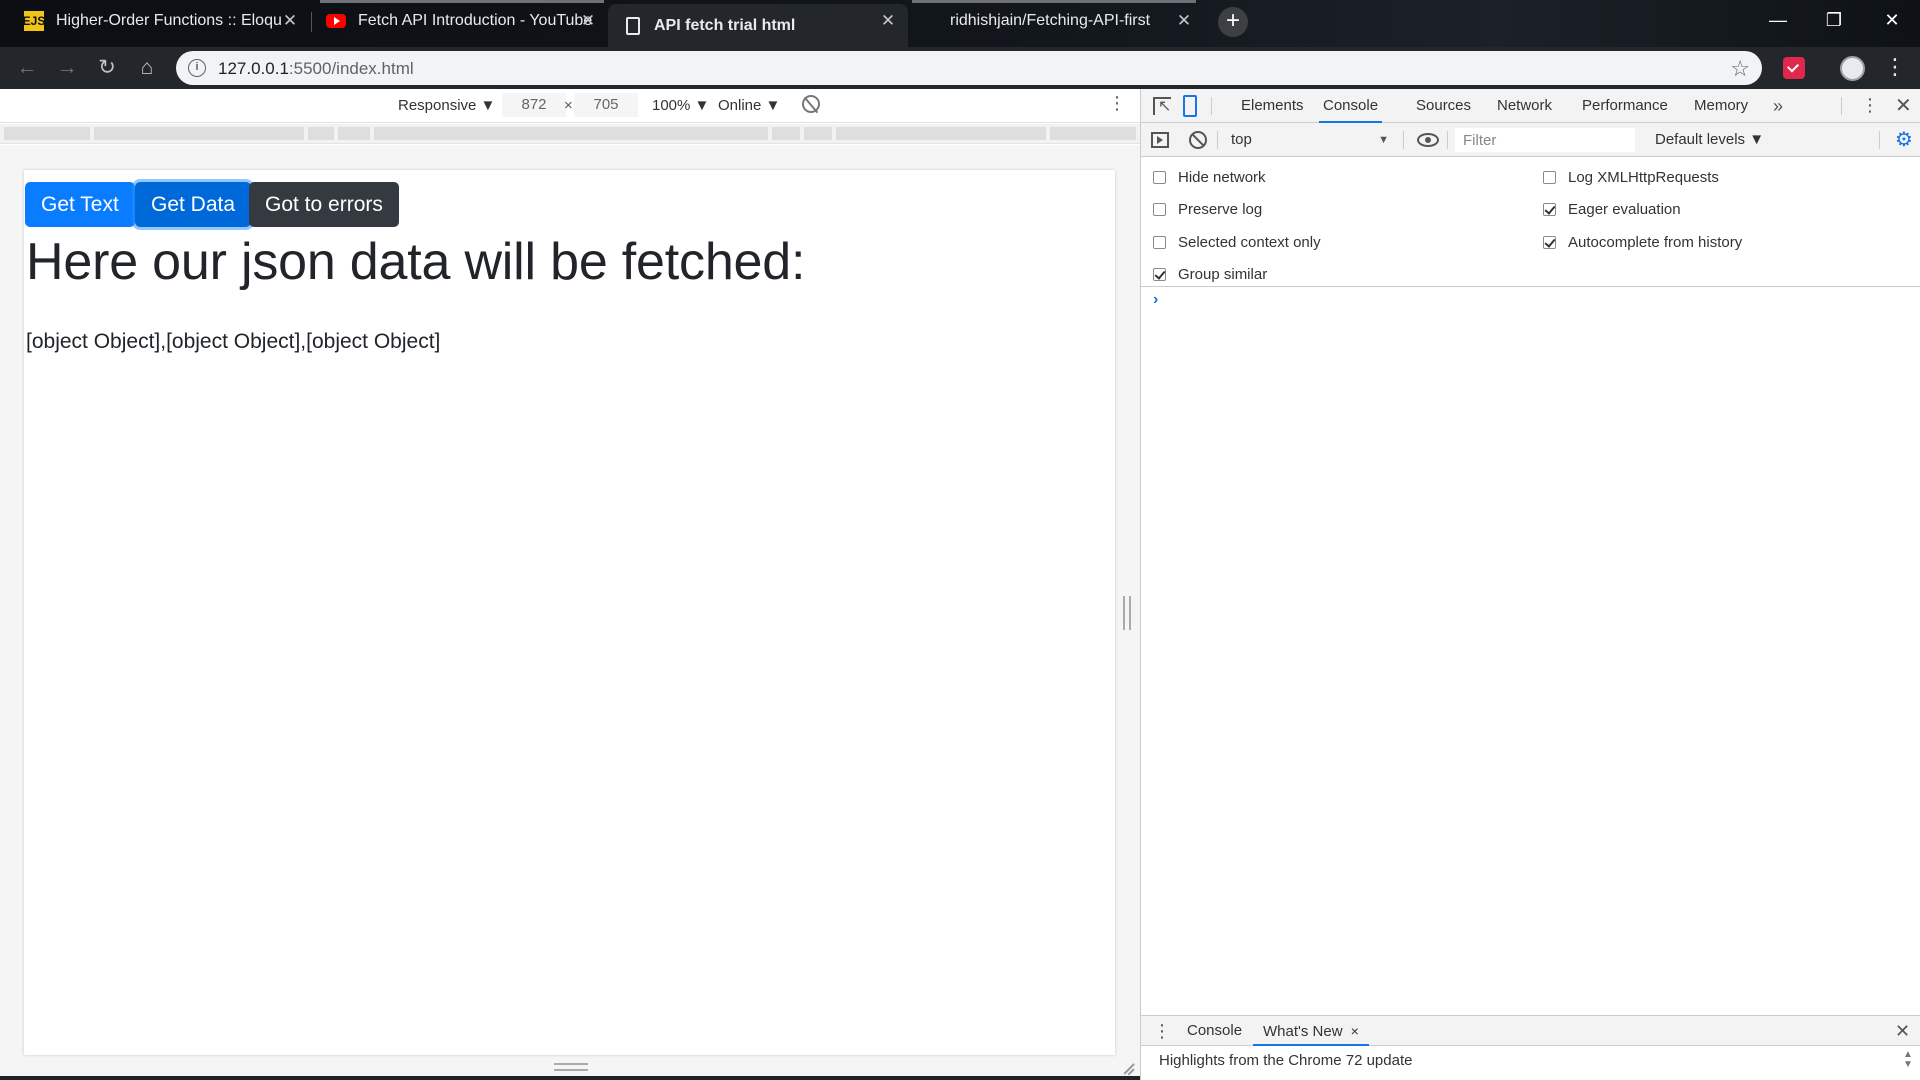 The width and height of the screenshot is (1920, 1080). What do you see at coordinates (1214, 1031) in the screenshot?
I see `drawer-tab-console: Console` at bounding box center [1214, 1031].